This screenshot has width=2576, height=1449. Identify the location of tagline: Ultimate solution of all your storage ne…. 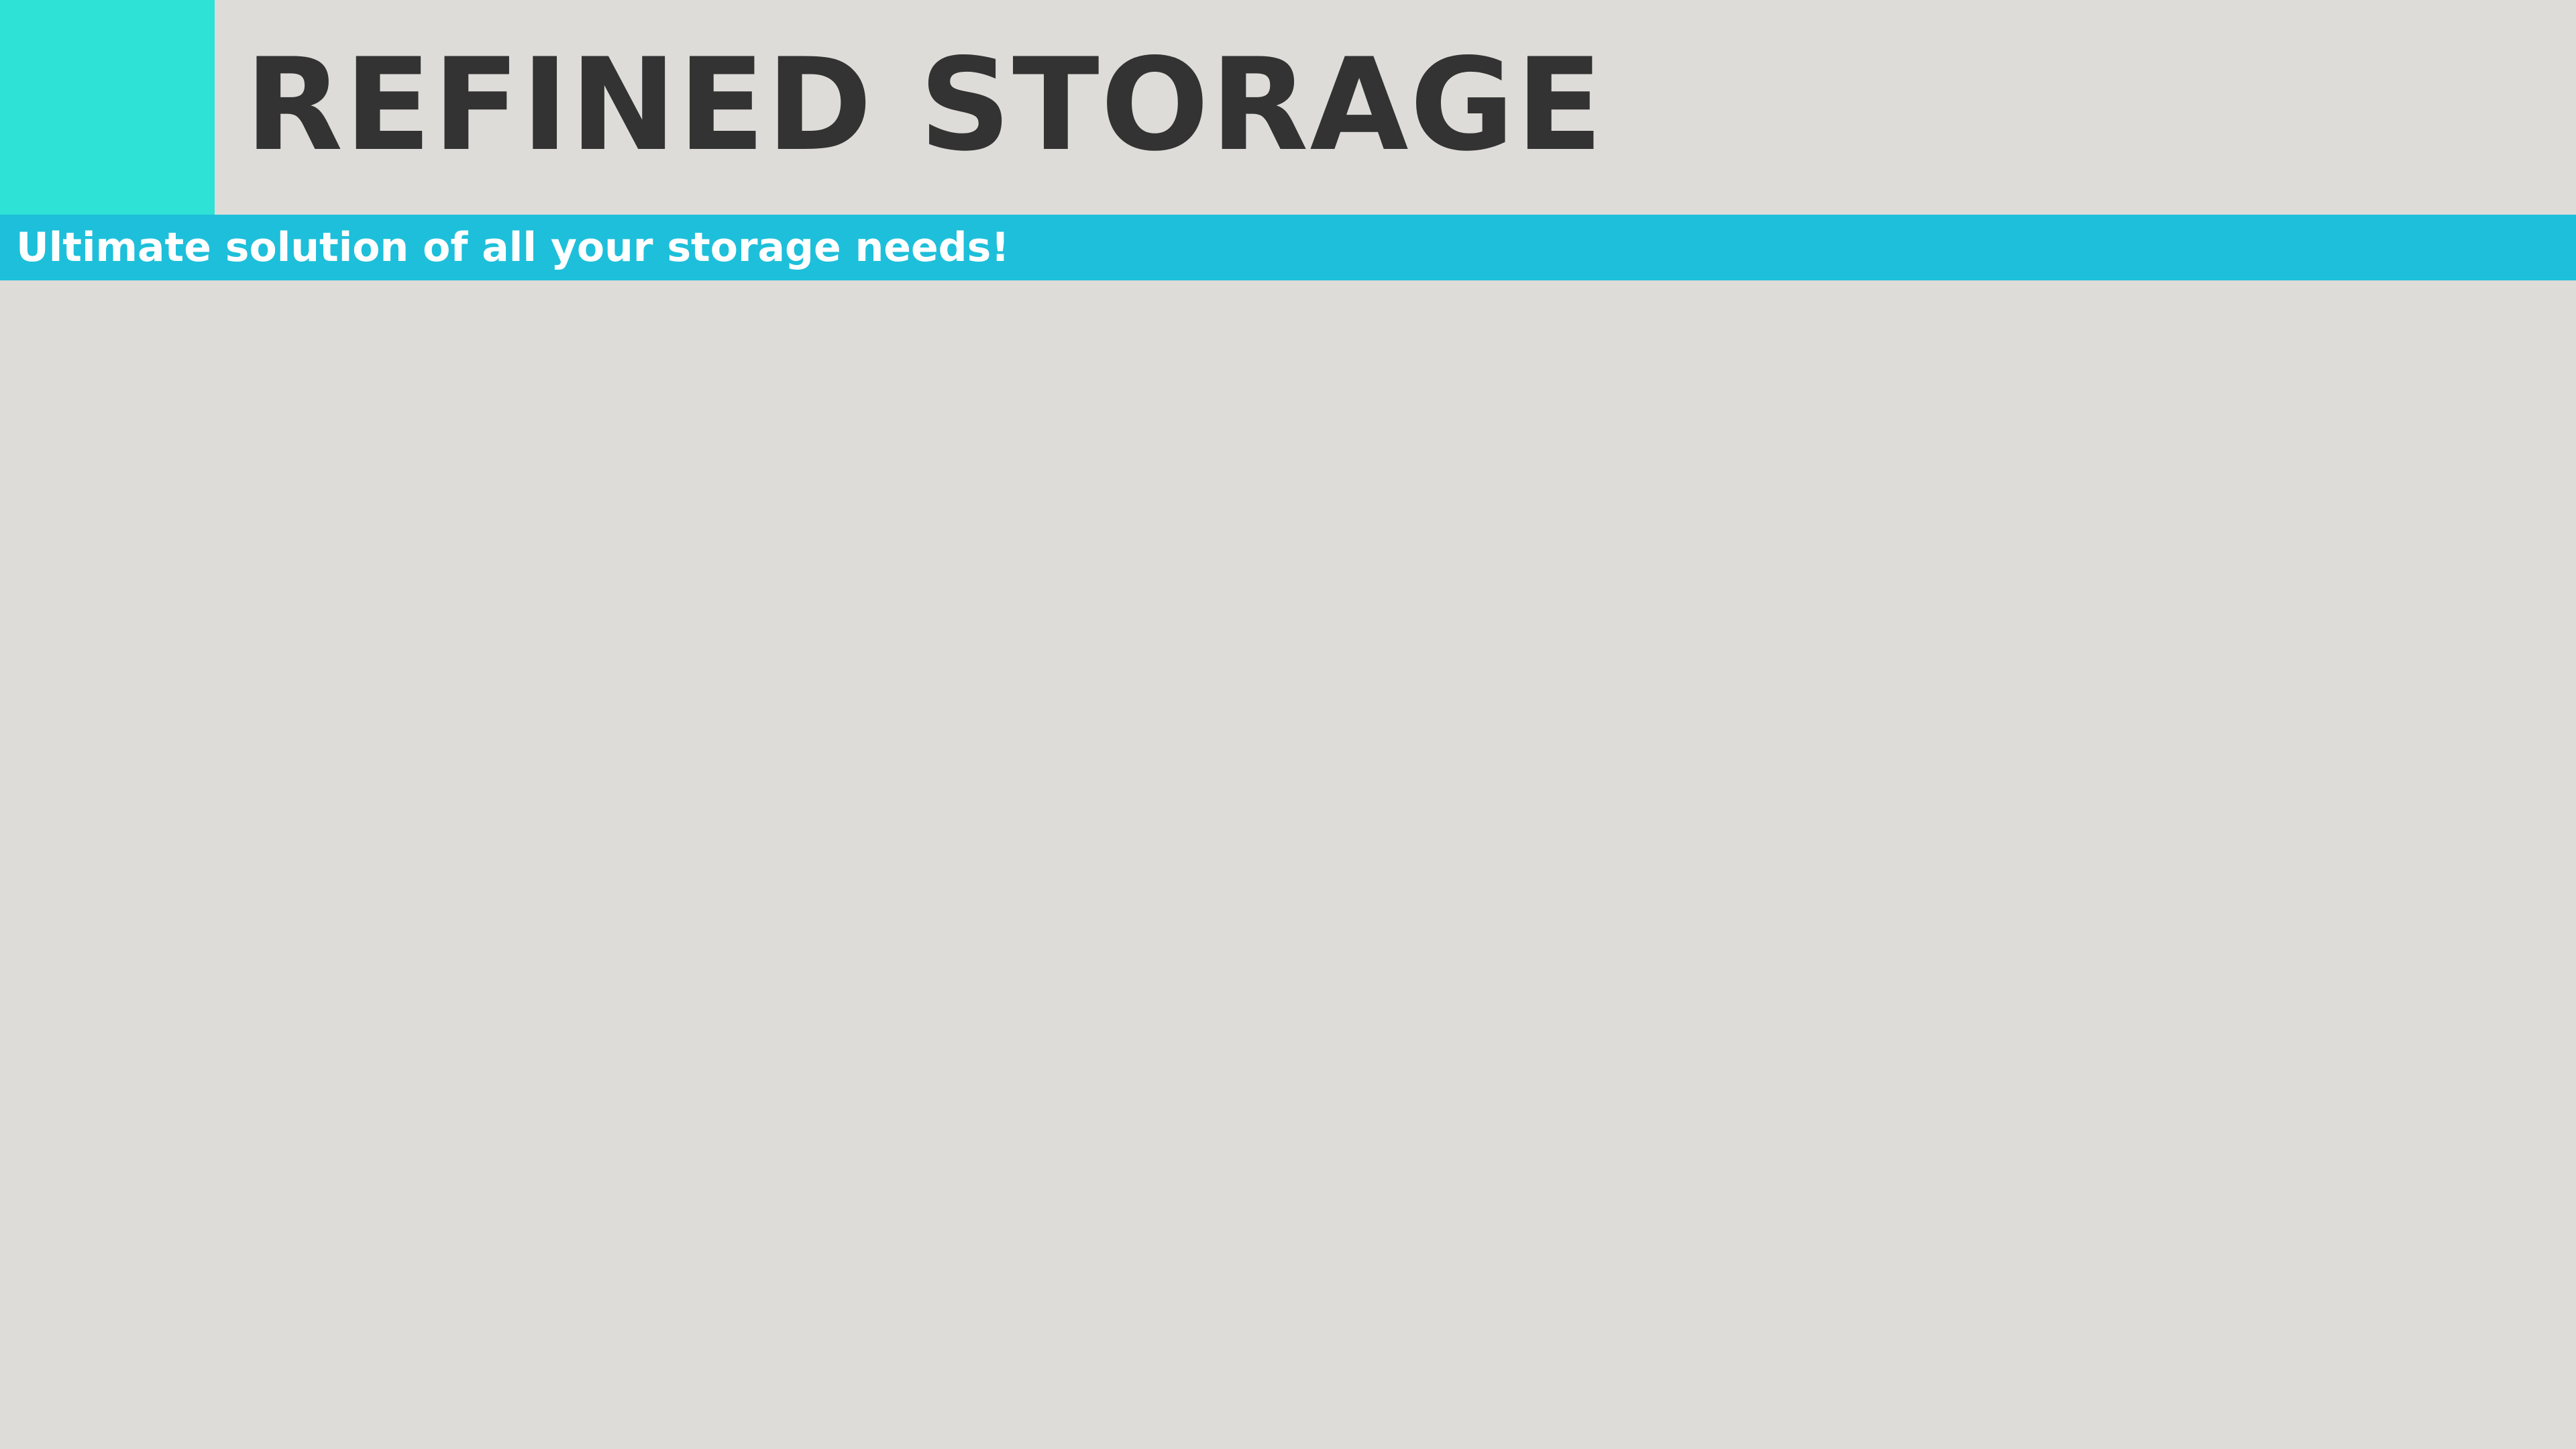
(513, 247).